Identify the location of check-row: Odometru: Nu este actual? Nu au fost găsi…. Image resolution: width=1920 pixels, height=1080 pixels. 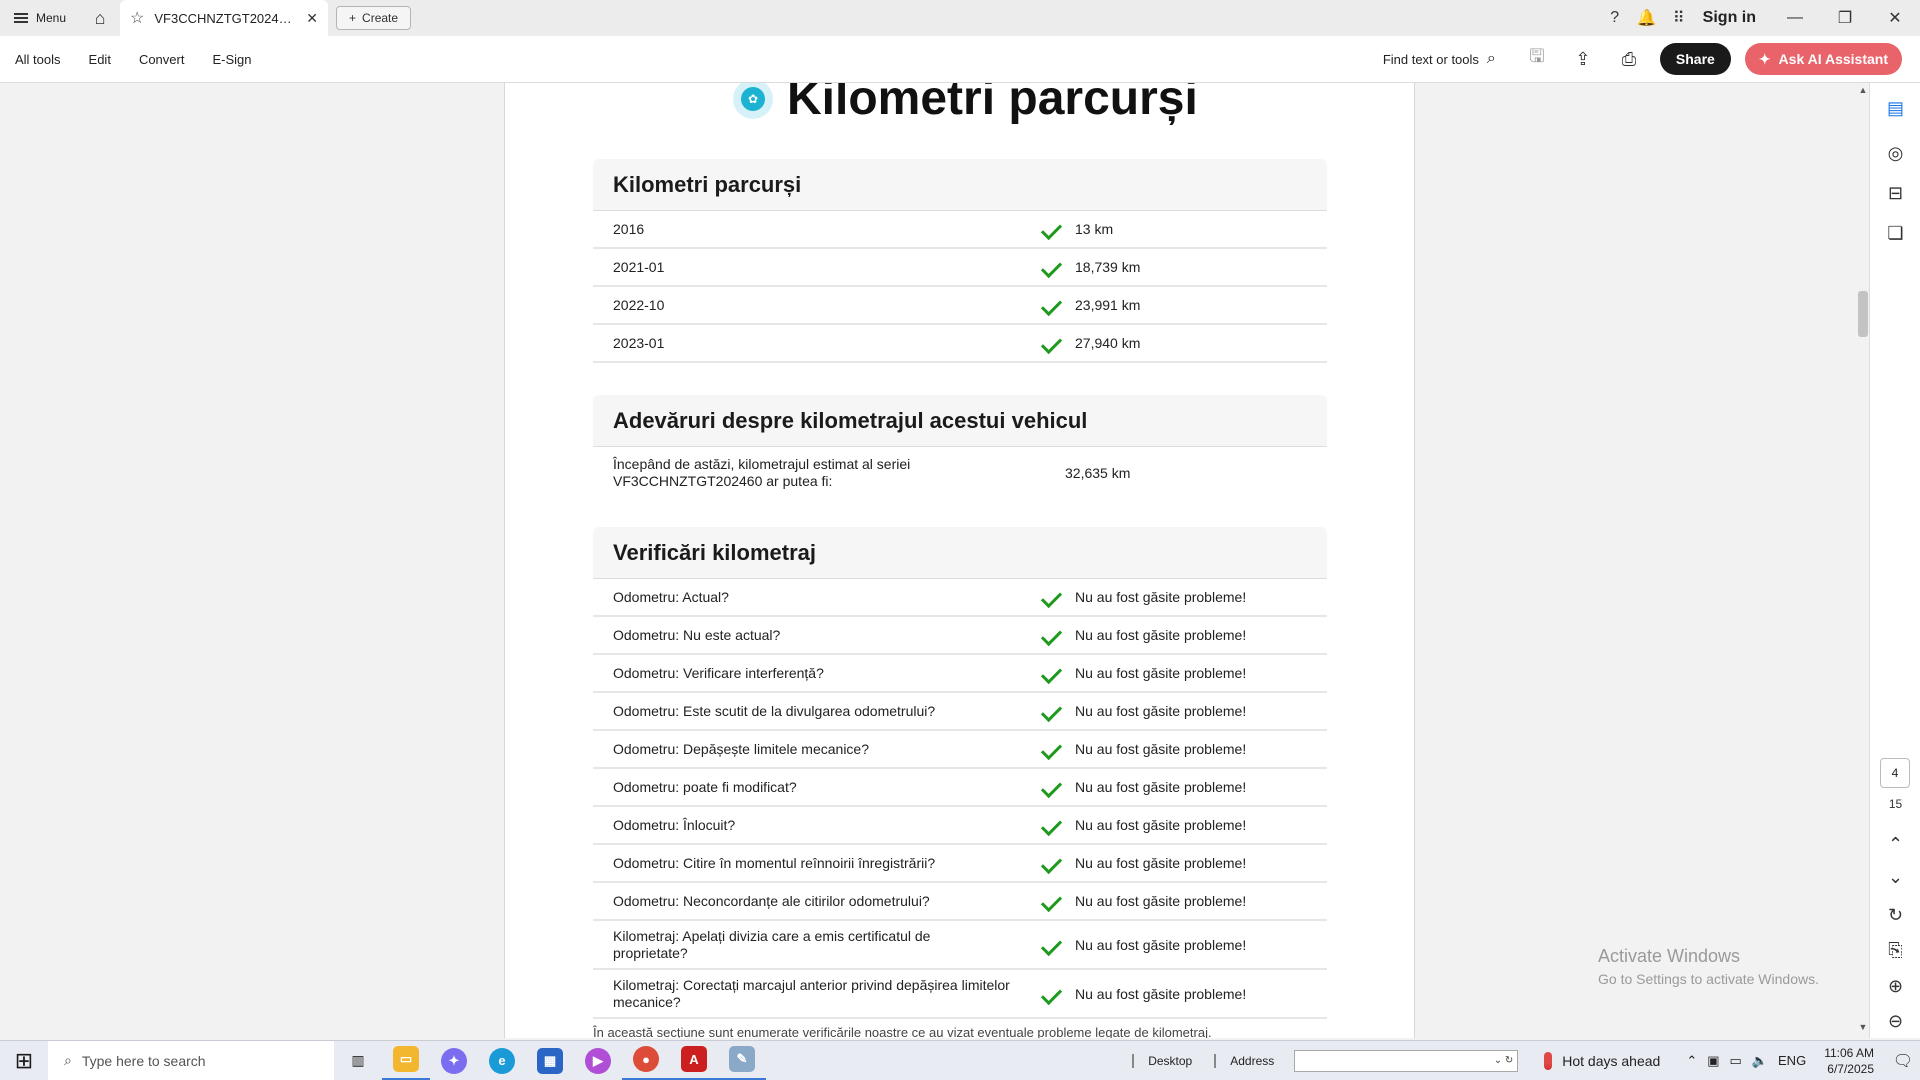
(960, 636).